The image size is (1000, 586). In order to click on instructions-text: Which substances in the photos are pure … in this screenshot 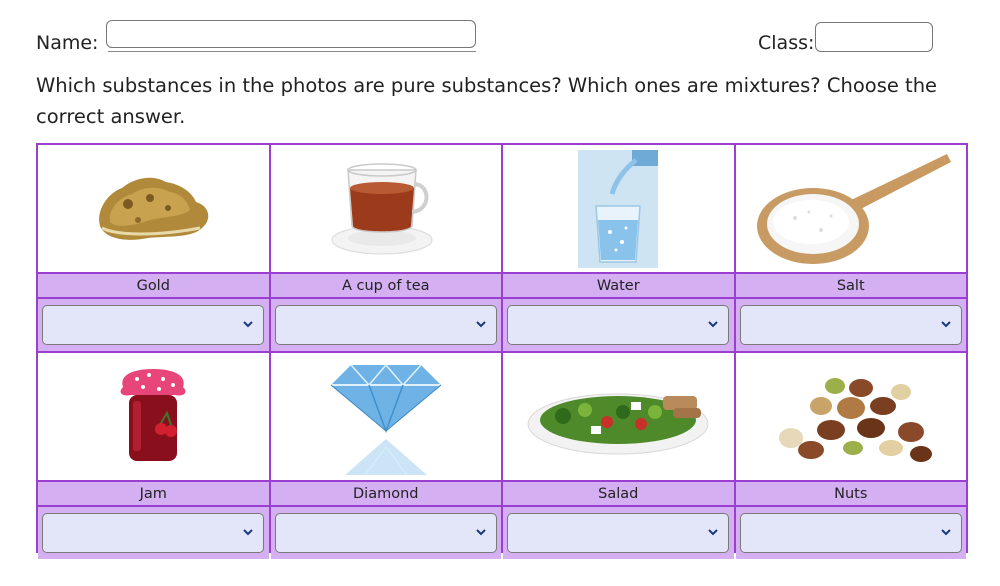, I will do `click(487, 101)`.